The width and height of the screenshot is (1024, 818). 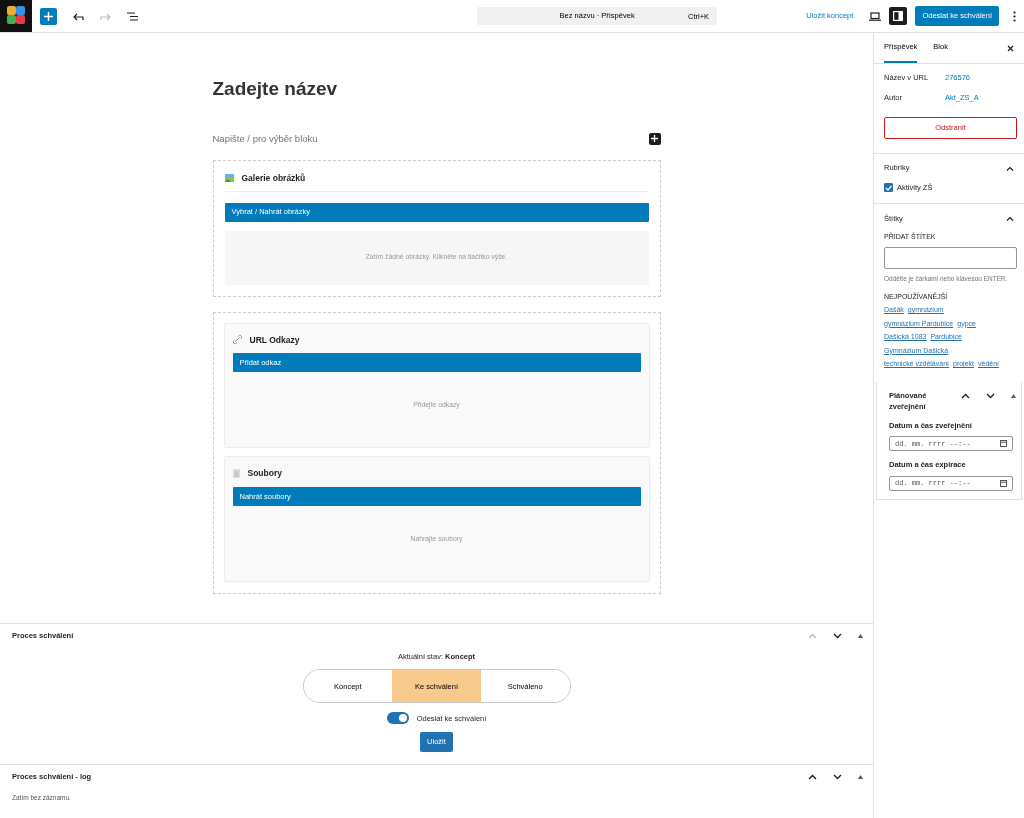 I want to click on settings-button, so click(x=898, y=16).